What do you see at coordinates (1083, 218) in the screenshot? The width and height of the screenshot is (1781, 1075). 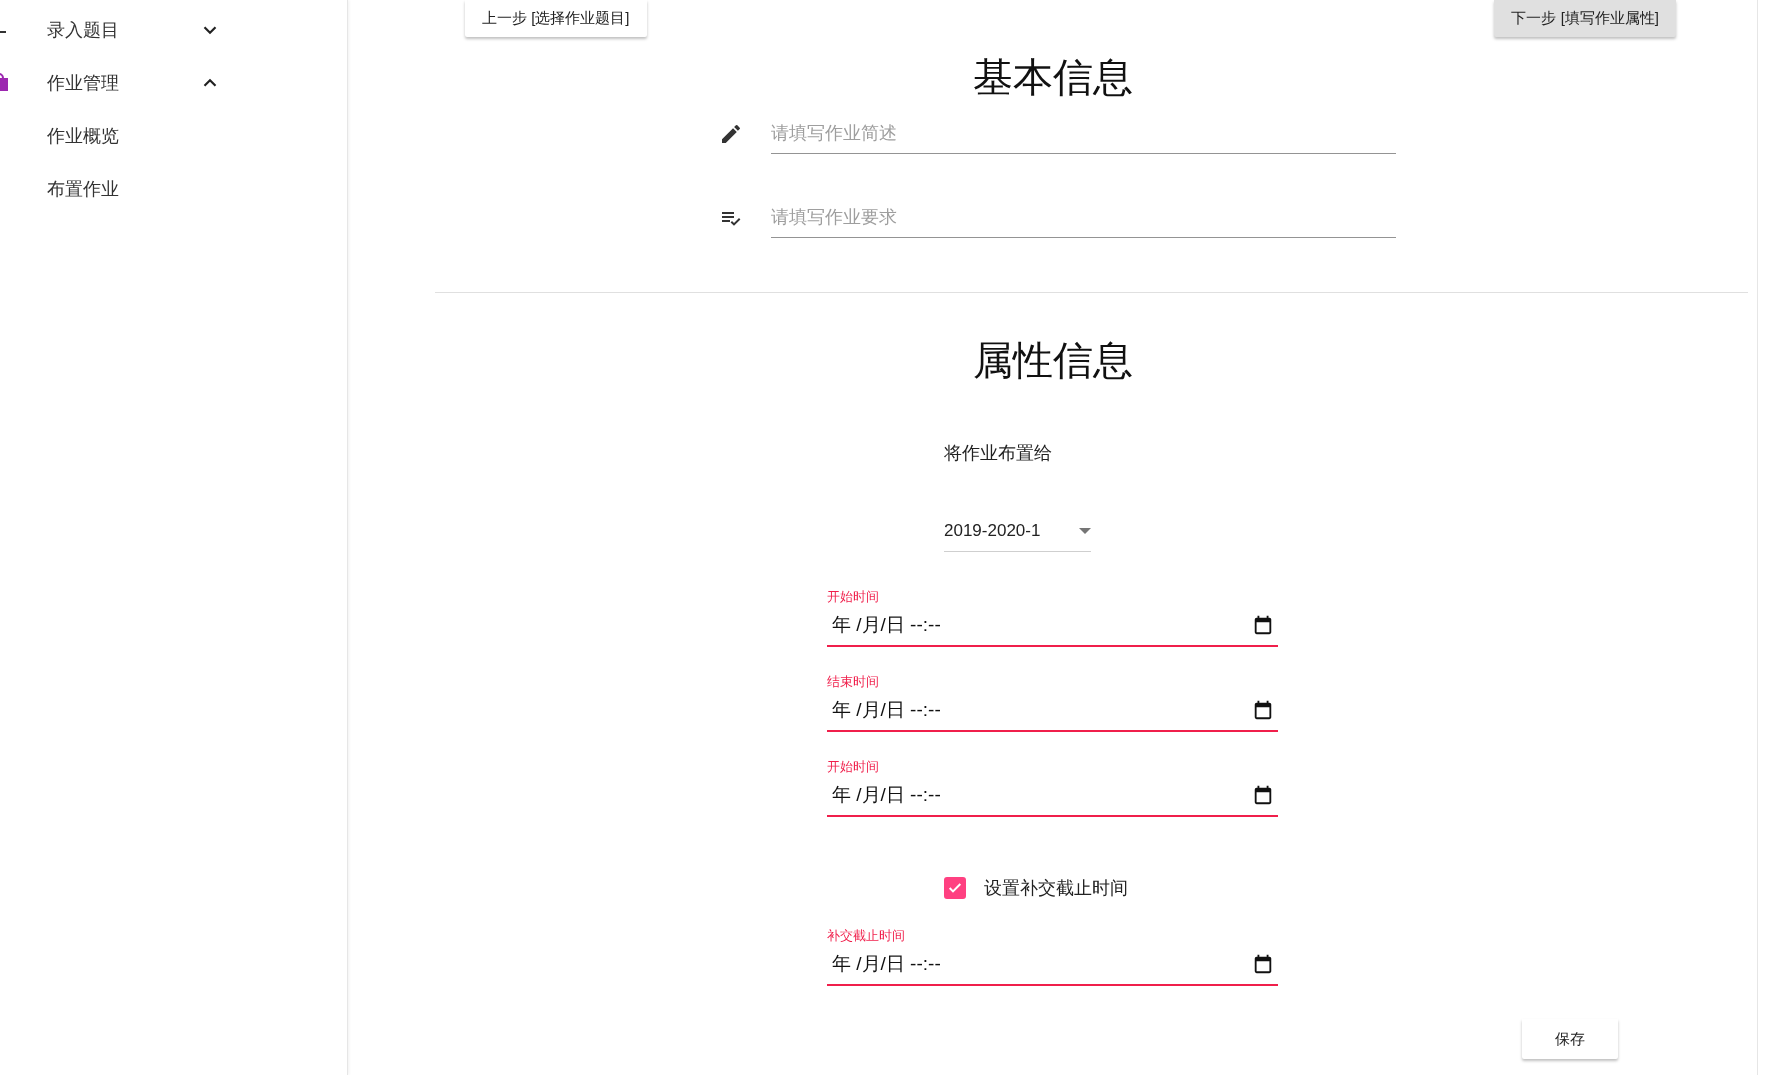 I see `text-field: 请填写作业要求` at bounding box center [1083, 218].